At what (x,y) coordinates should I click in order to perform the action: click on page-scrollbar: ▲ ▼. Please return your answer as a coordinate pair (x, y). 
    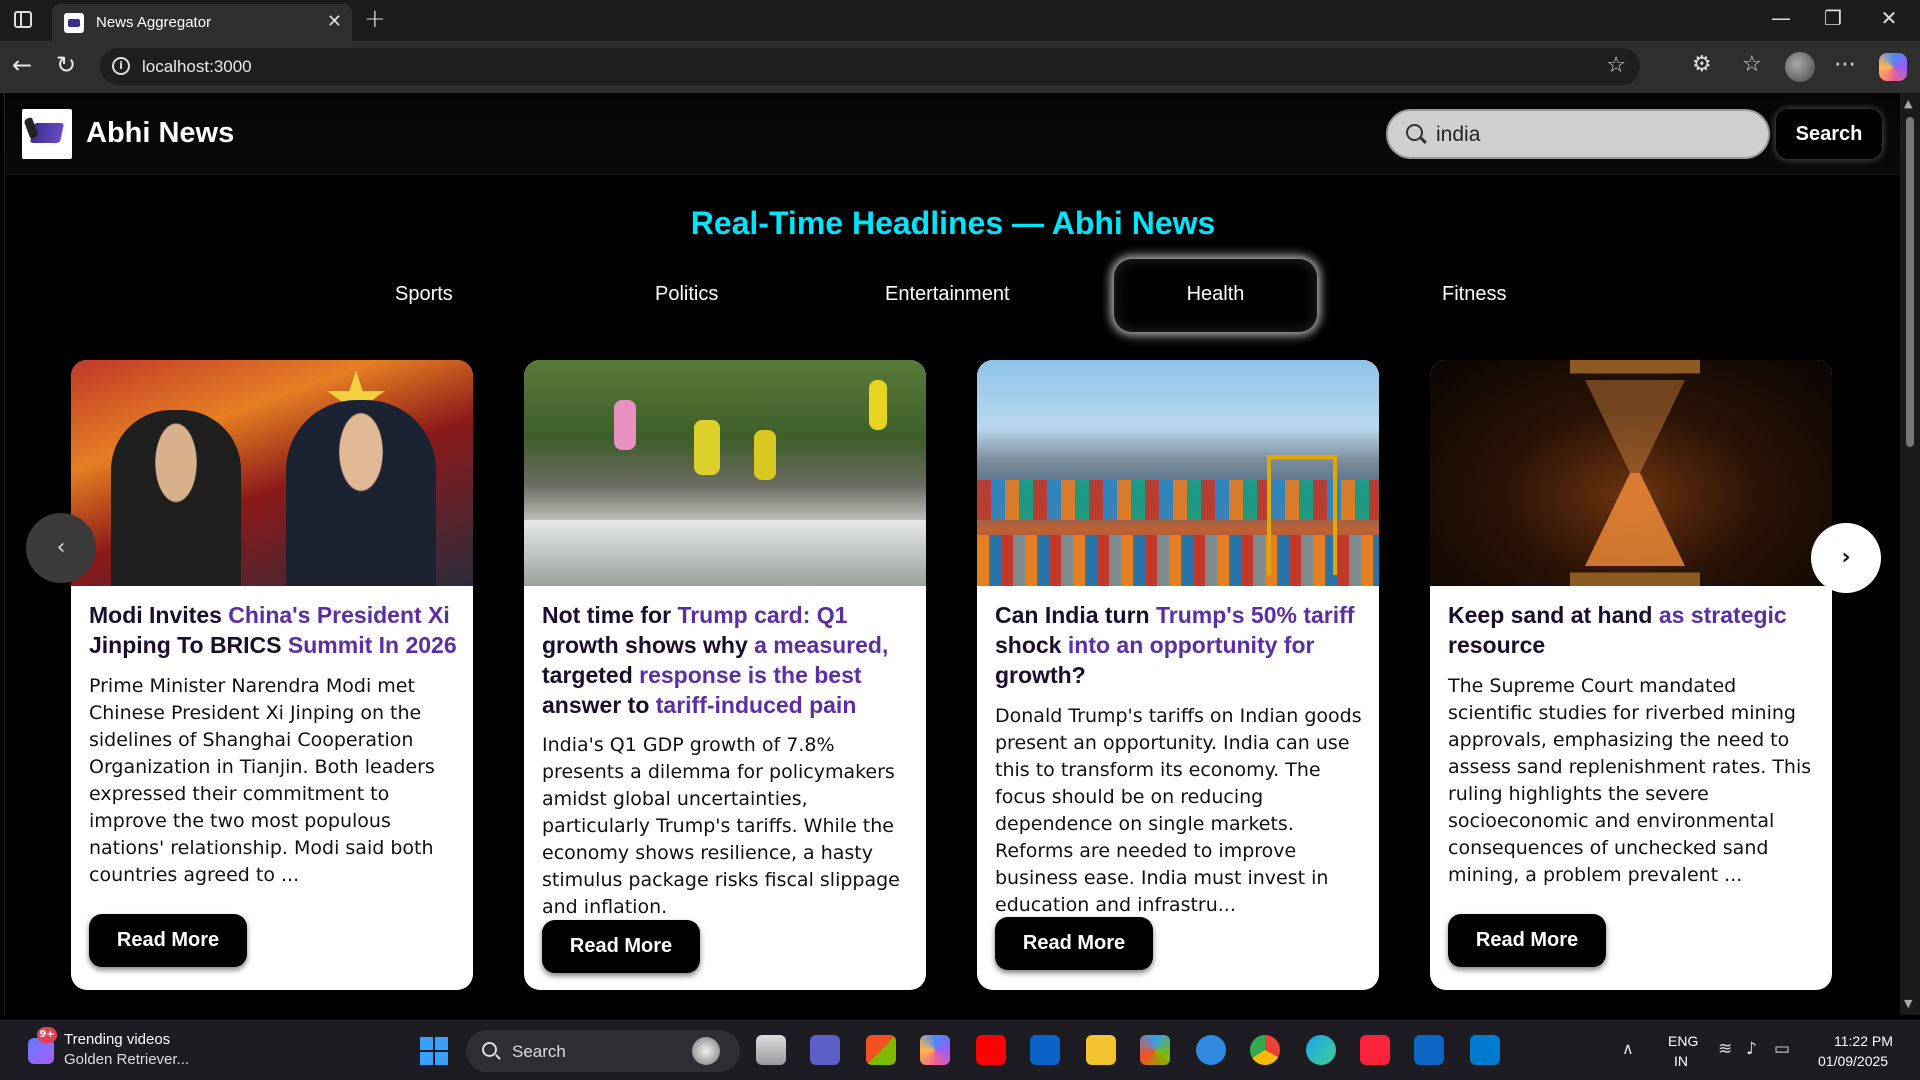
    Looking at the image, I should click on (1910, 554).